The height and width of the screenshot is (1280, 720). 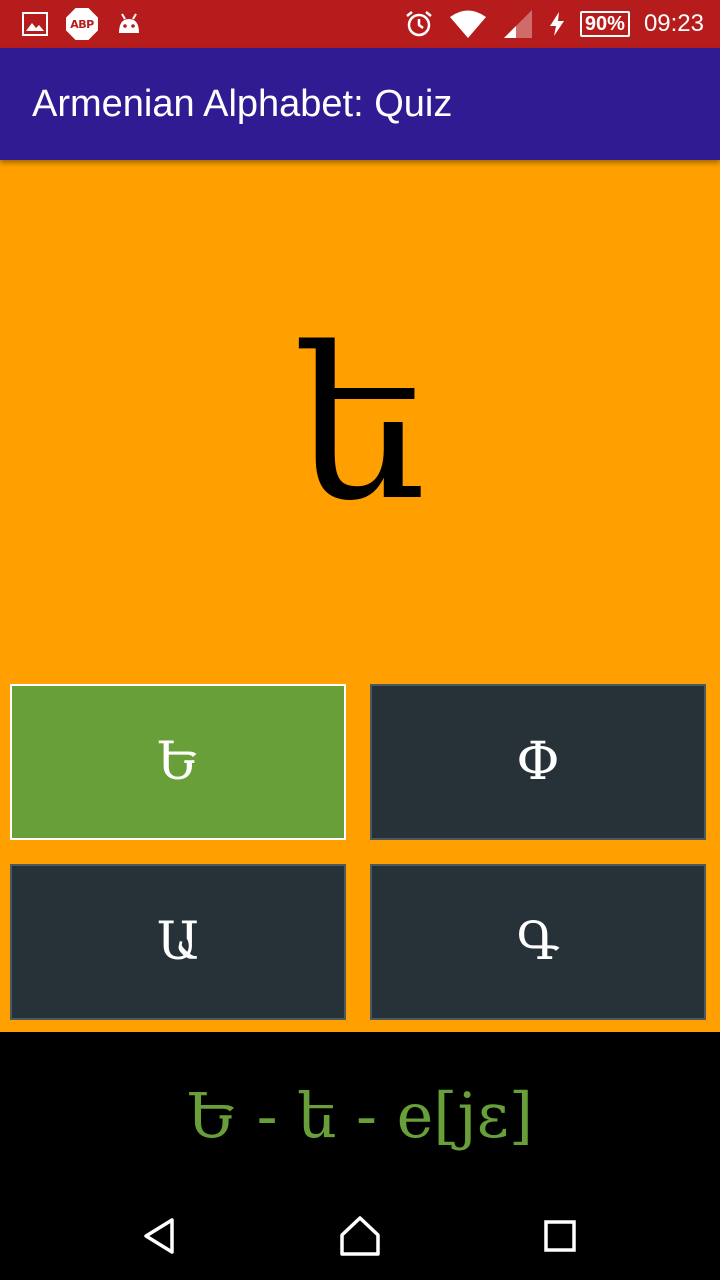 I want to click on answer-button-3: Ա, so click(x=178, y=942).